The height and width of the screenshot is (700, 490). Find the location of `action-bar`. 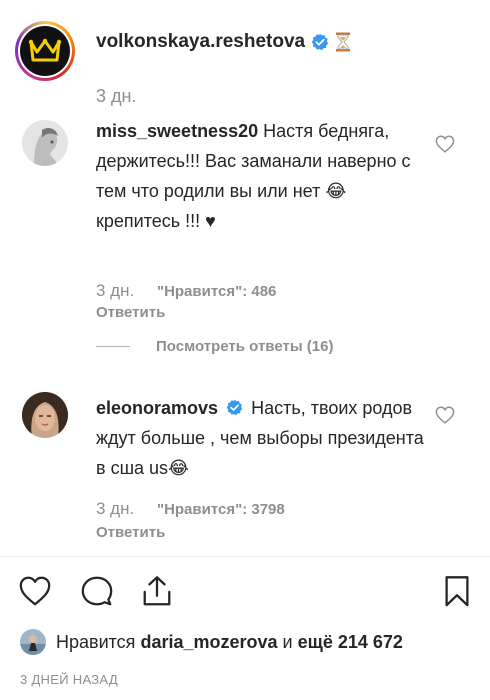

action-bar is located at coordinates (245, 593).